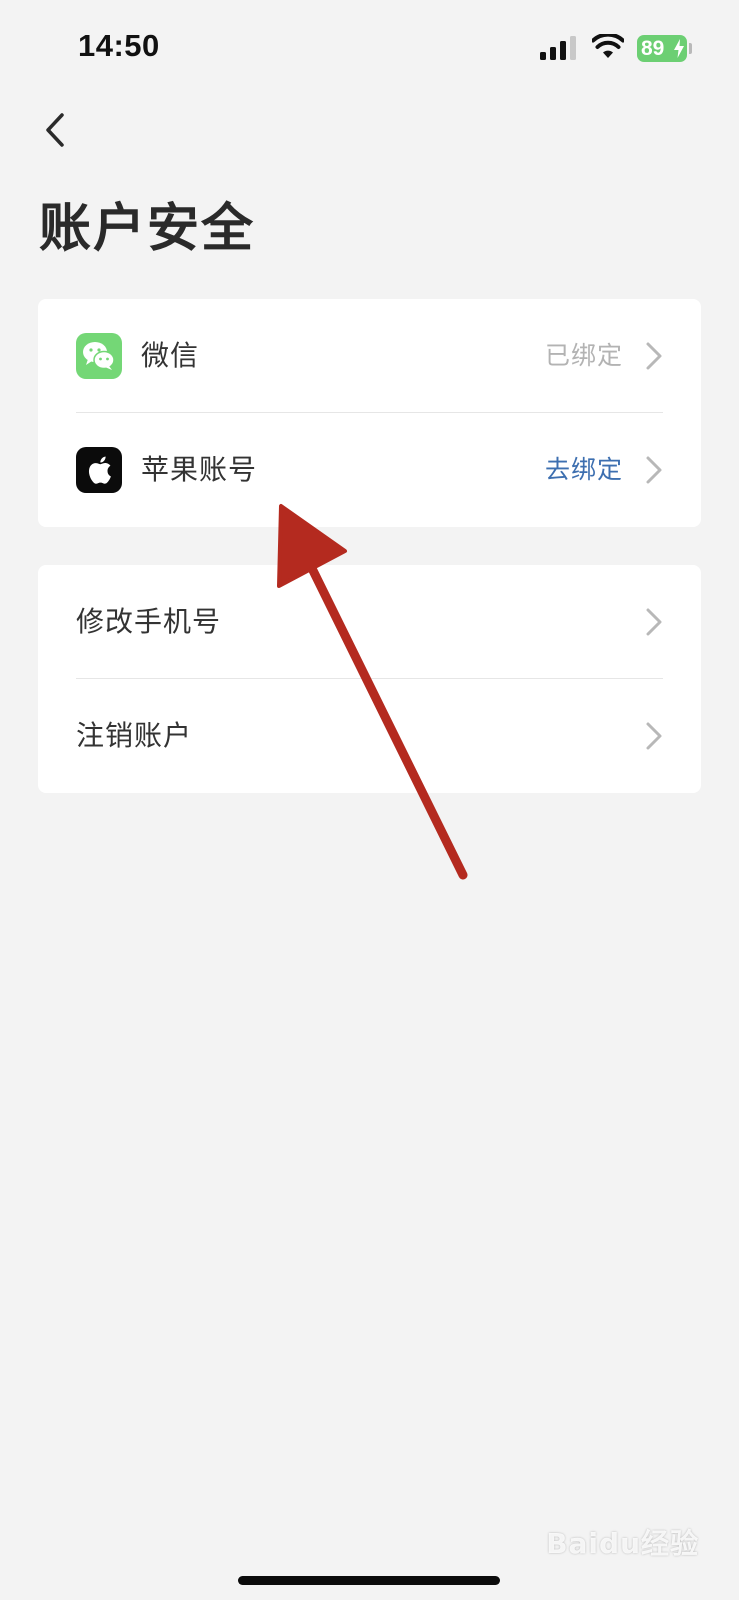 Image resolution: width=739 pixels, height=1600 pixels. What do you see at coordinates (147, 229) in the screenshot?
I see `page-title: 账户安全` at bounding box center [147, 229].